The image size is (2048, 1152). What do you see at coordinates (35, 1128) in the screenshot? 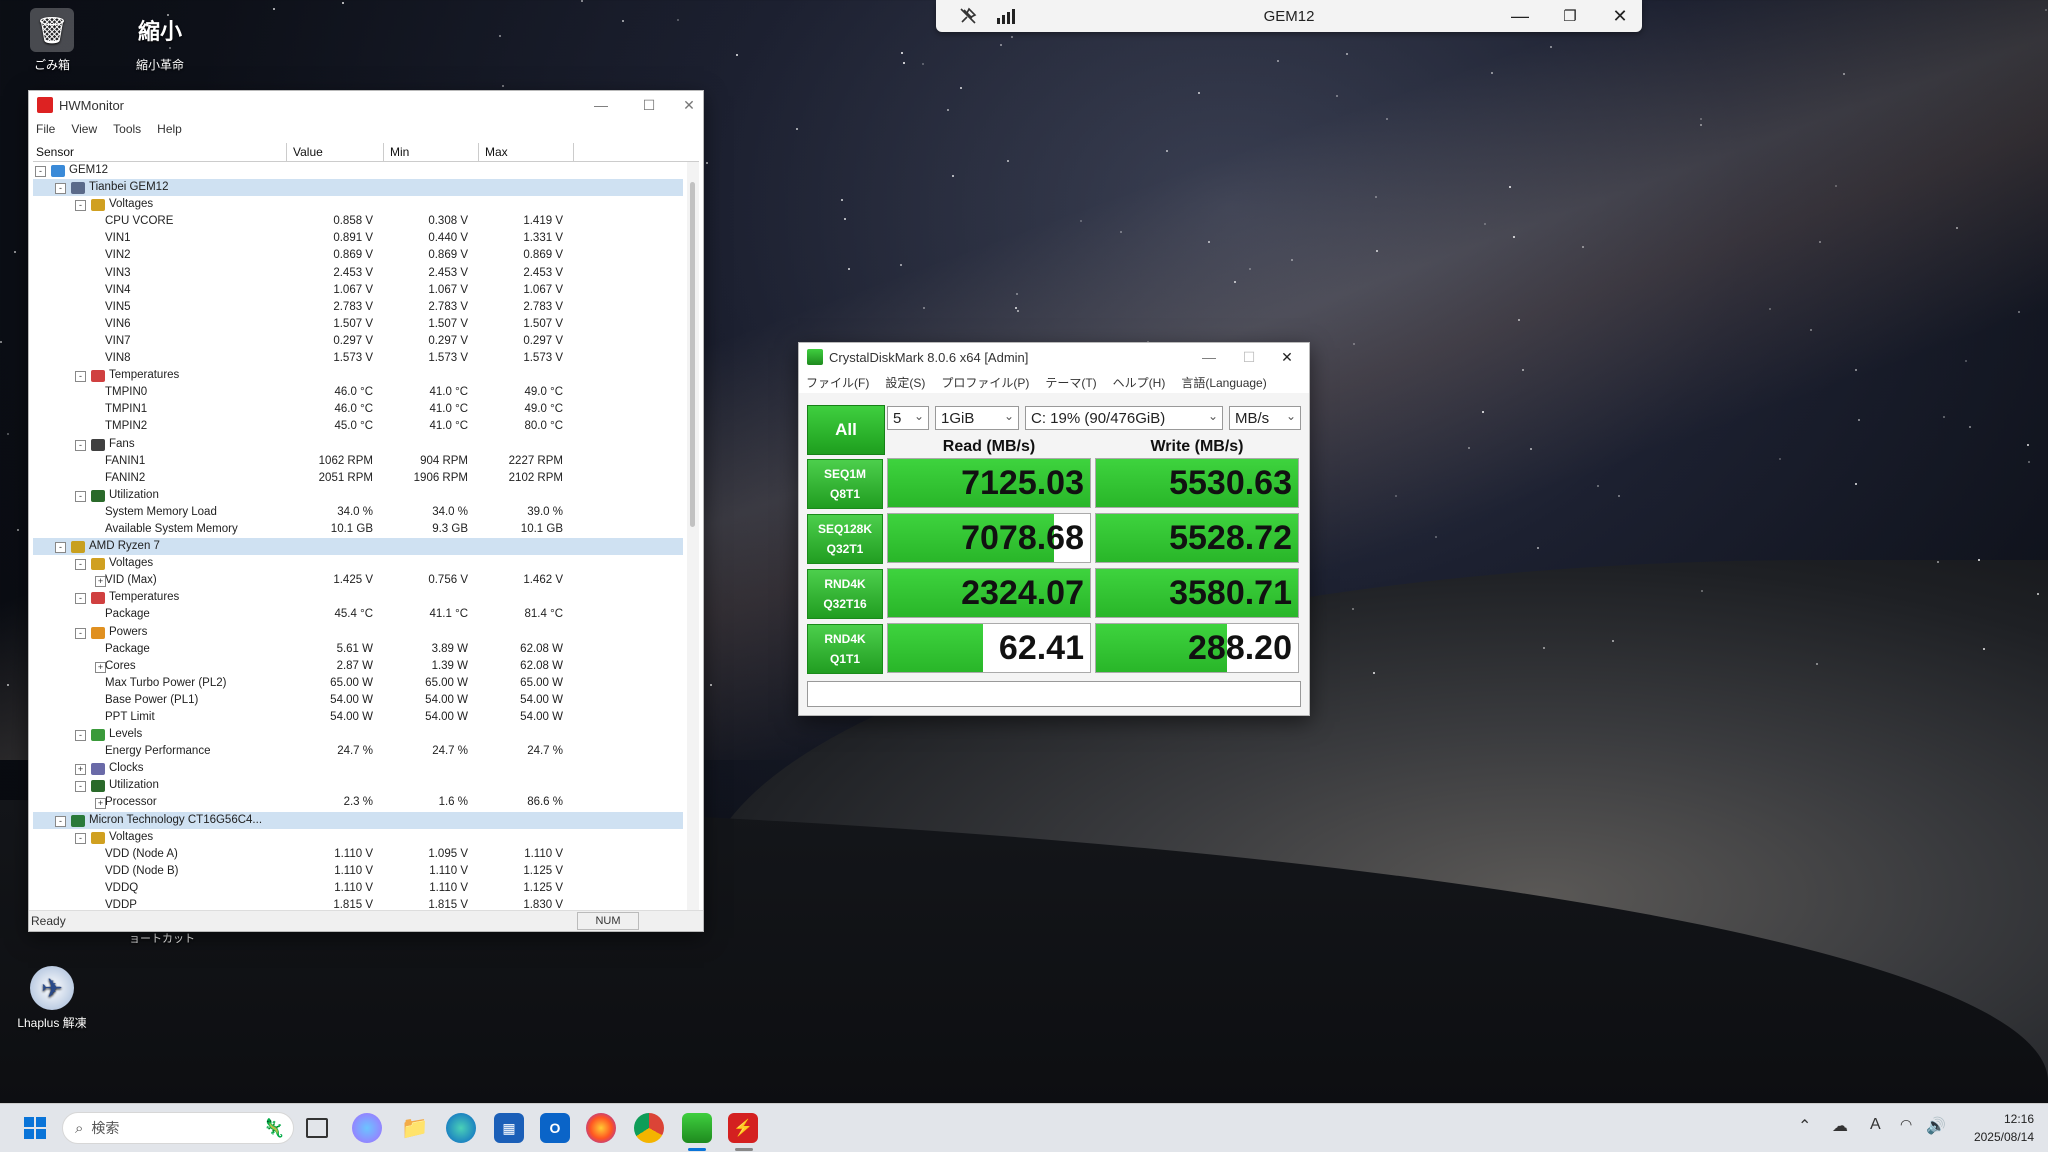
I see `start-button` at bounding box center [35, 1128].